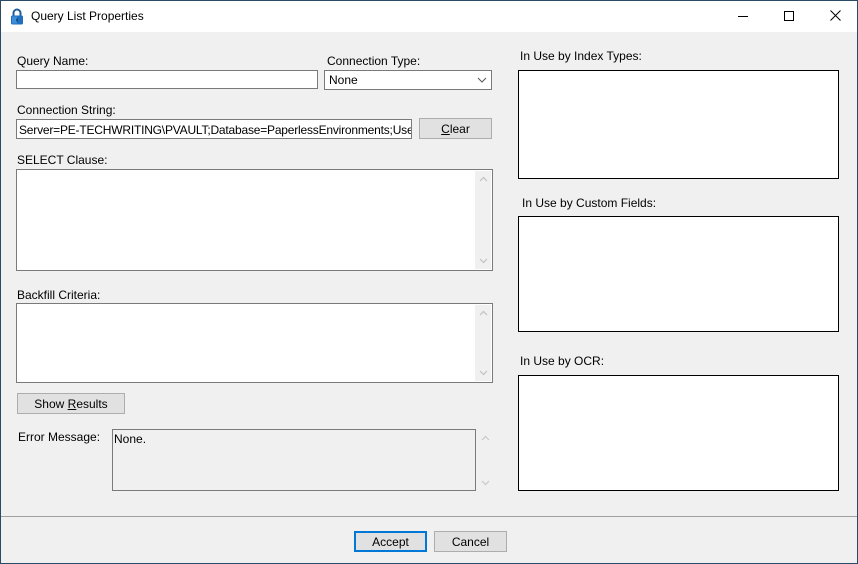  I want to click on show-results-button: Show Results, so click(71, 403).